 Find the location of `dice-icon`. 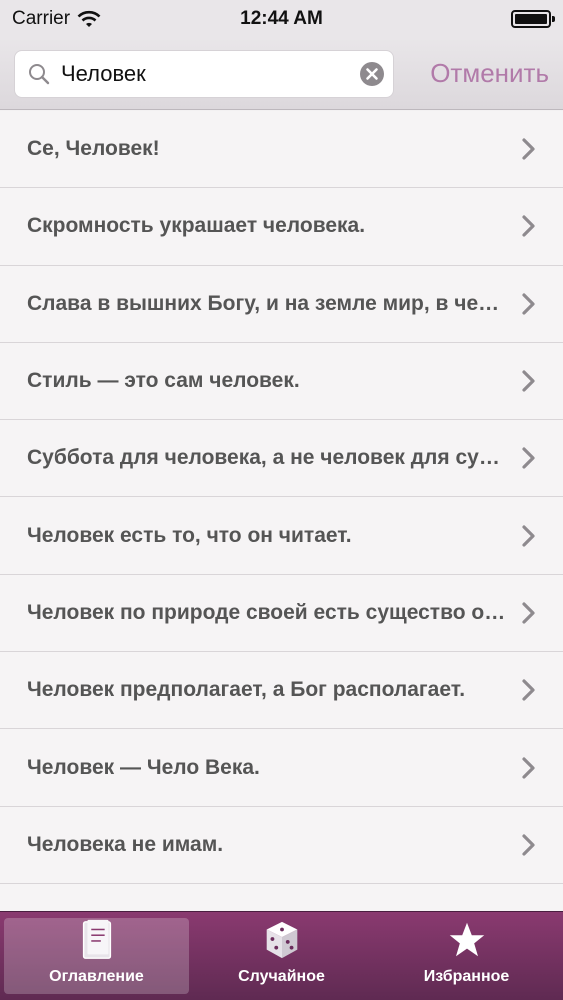

dice-icon is located at coordinates (281, 940).